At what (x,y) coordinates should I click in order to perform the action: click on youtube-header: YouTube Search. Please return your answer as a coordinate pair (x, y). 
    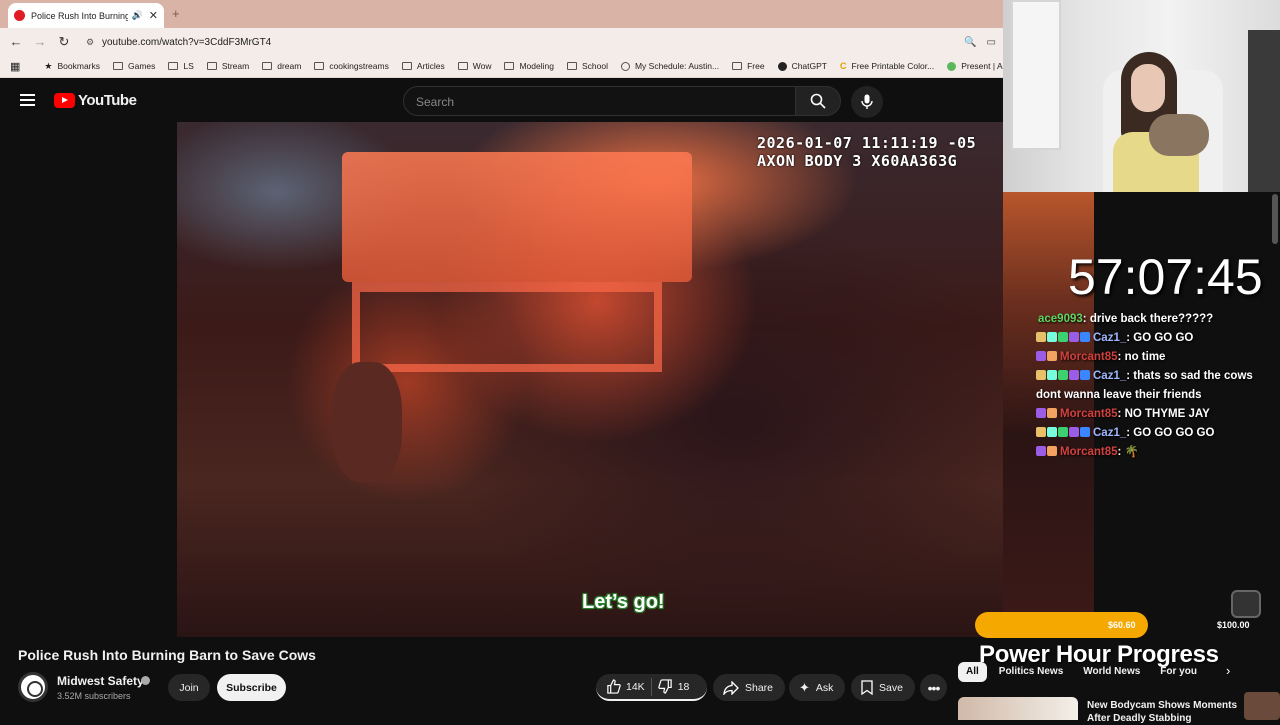
    Looking at the image, I should click on (501, 100).